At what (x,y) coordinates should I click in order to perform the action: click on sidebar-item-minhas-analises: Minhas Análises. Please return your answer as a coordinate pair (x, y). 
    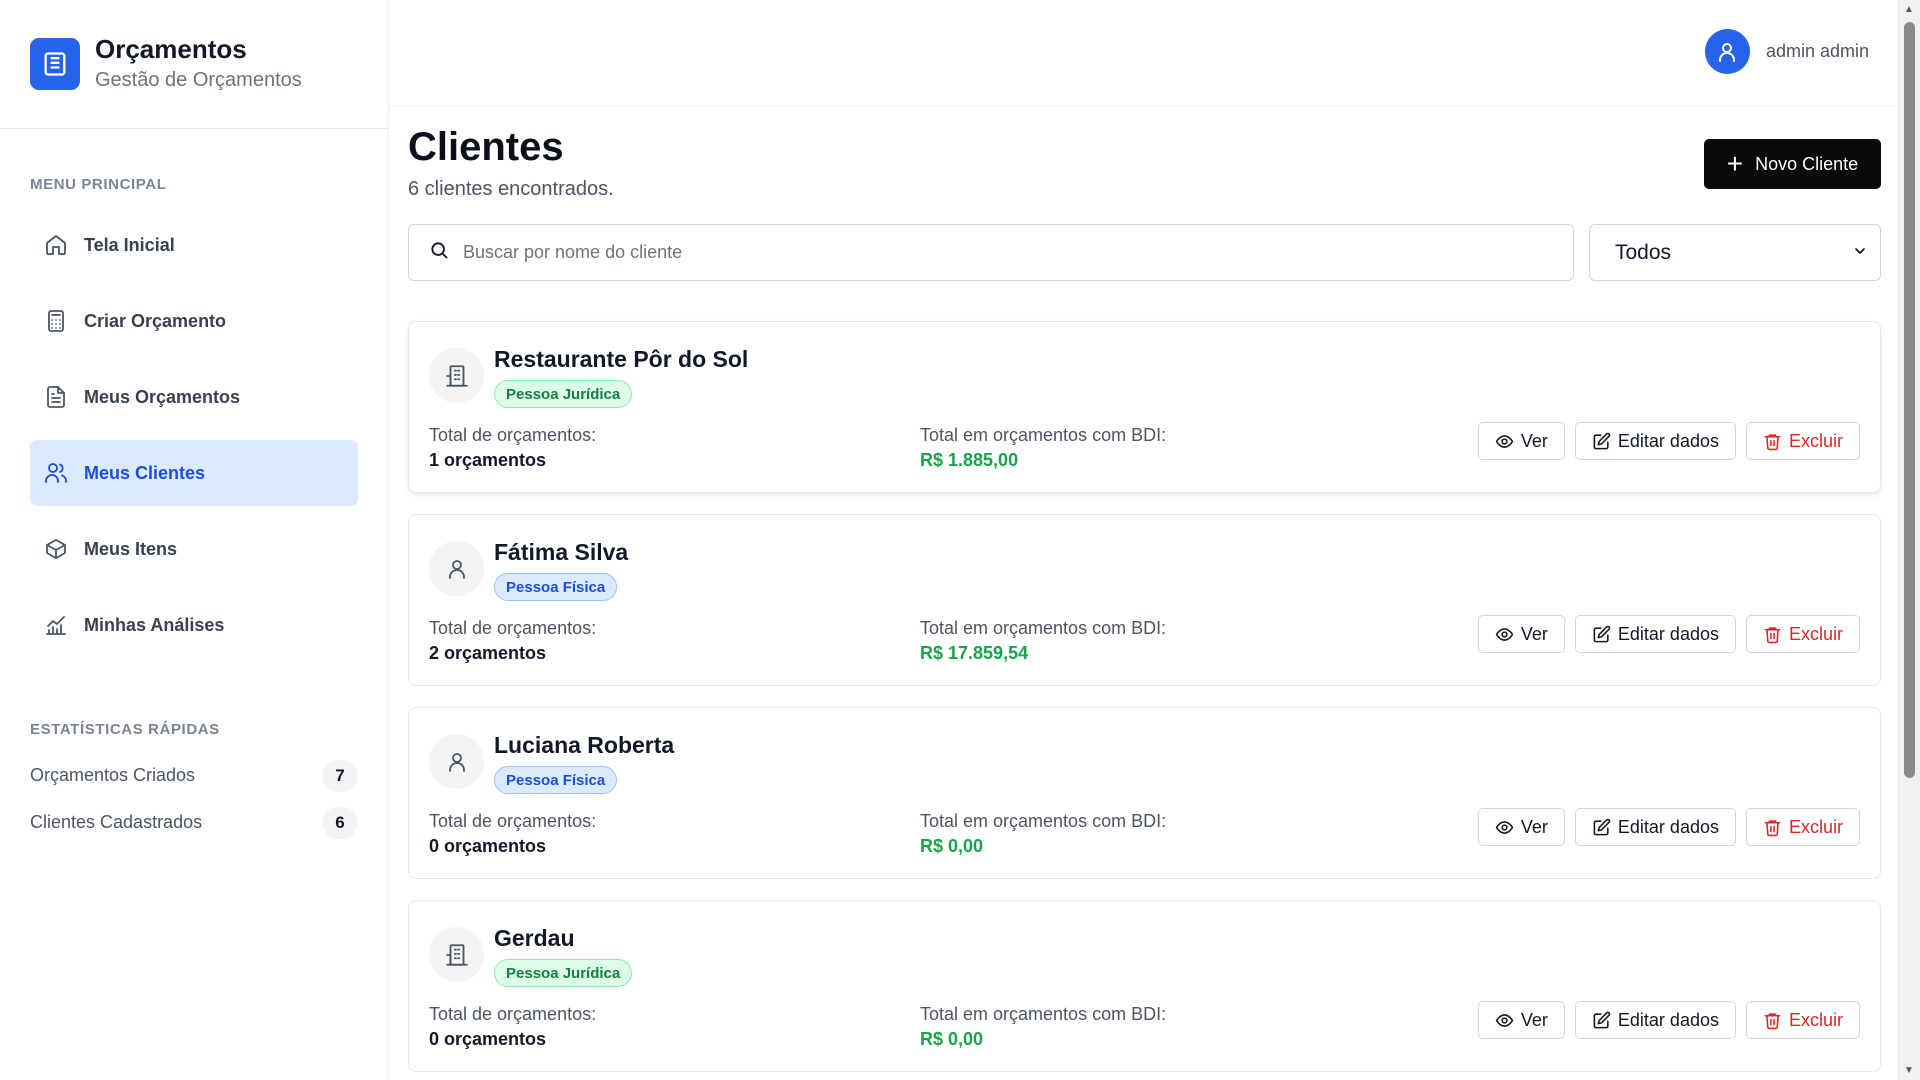
    Looking at the image, I should click on (194, 625).